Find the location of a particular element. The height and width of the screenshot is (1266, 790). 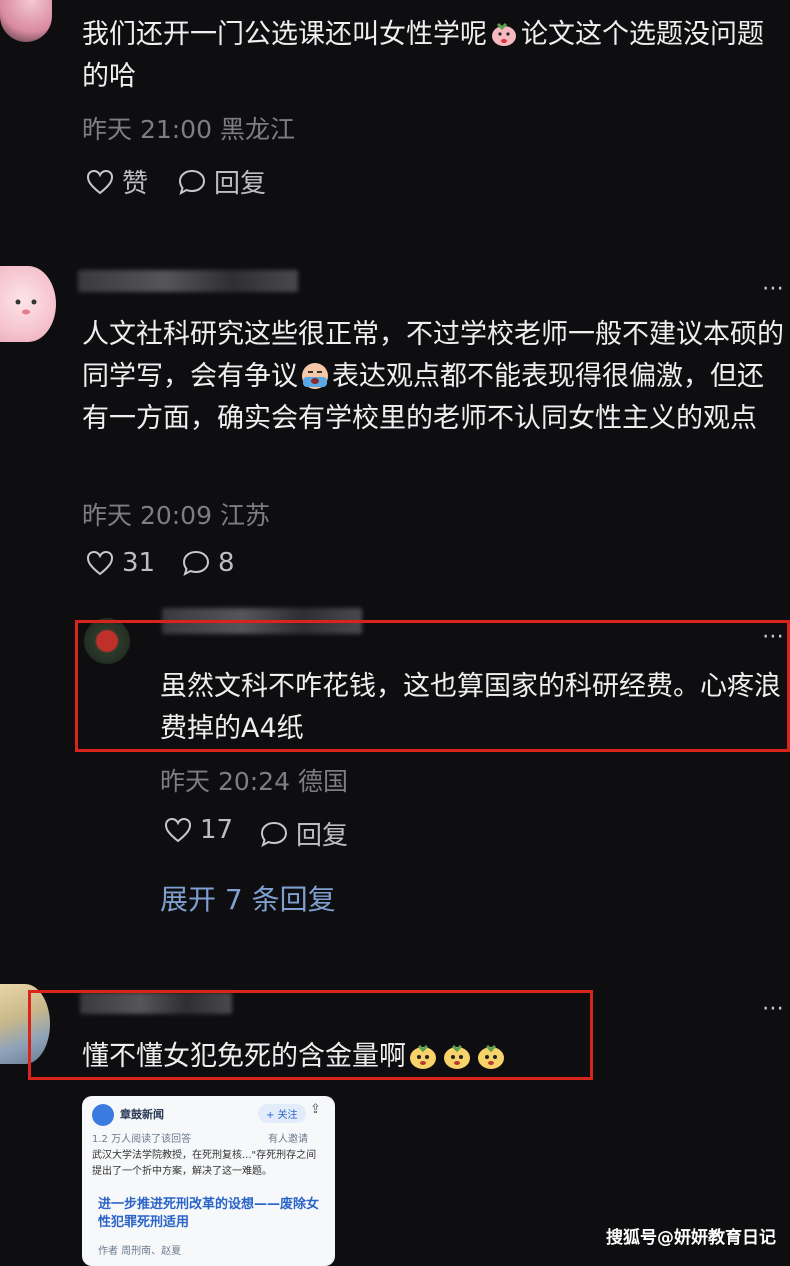

watermark: 搜狐号@妍妍教育日记 is located at coordinates (691, 1238).